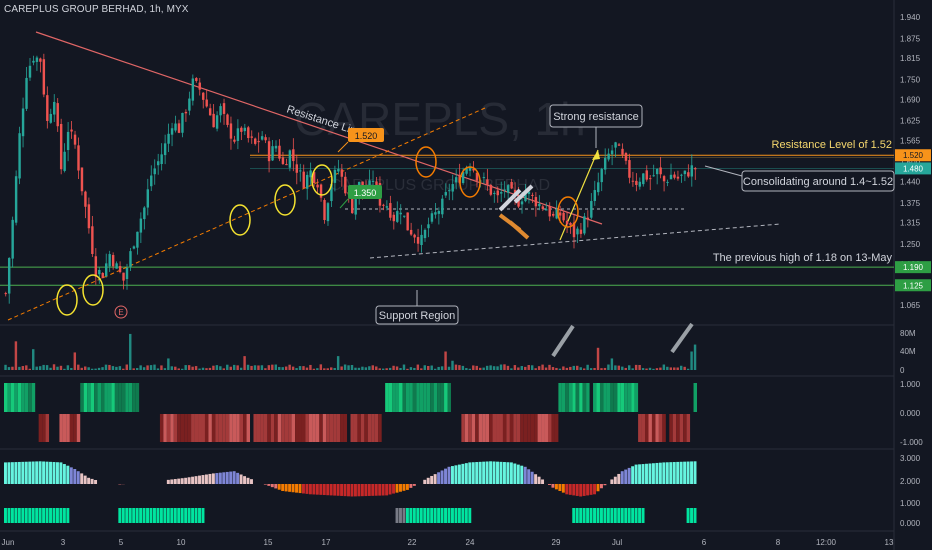 Image resolution: width=932 pixels, height=550 pixels. What do you see at coordinates (910, 481) in the screenshot?
I see `strength-tick-label: 2.000` at bounding box center [910, 481].